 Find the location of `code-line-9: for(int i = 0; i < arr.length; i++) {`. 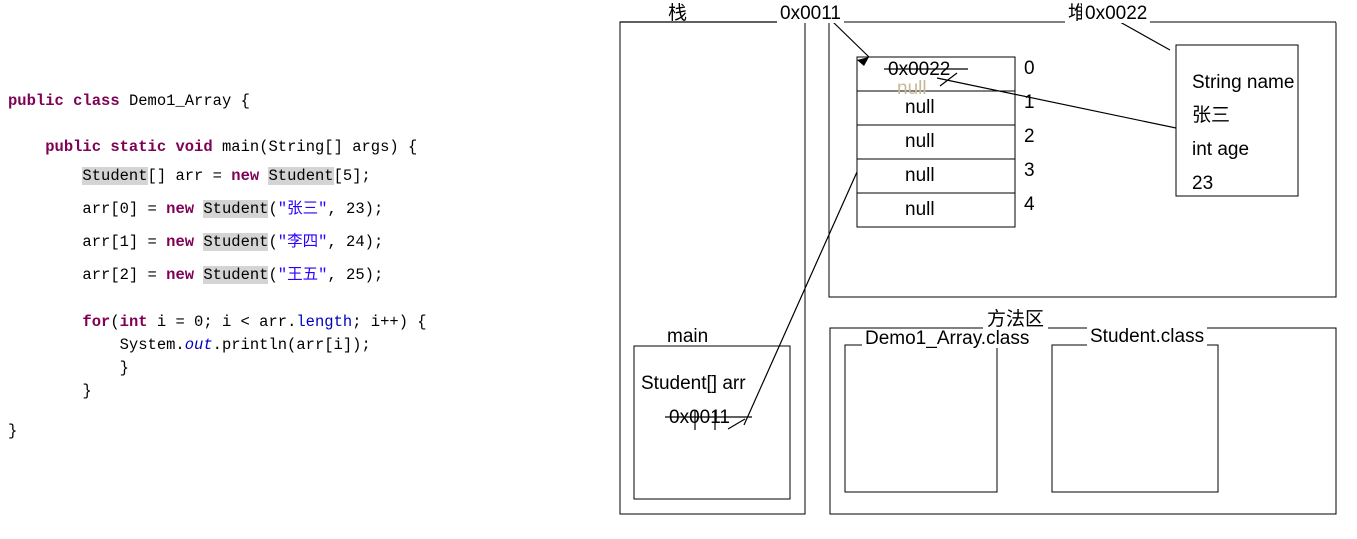

code-line-9: for(int i = 0; i < arr.length; i++) { is located at coordinates (254, 322).